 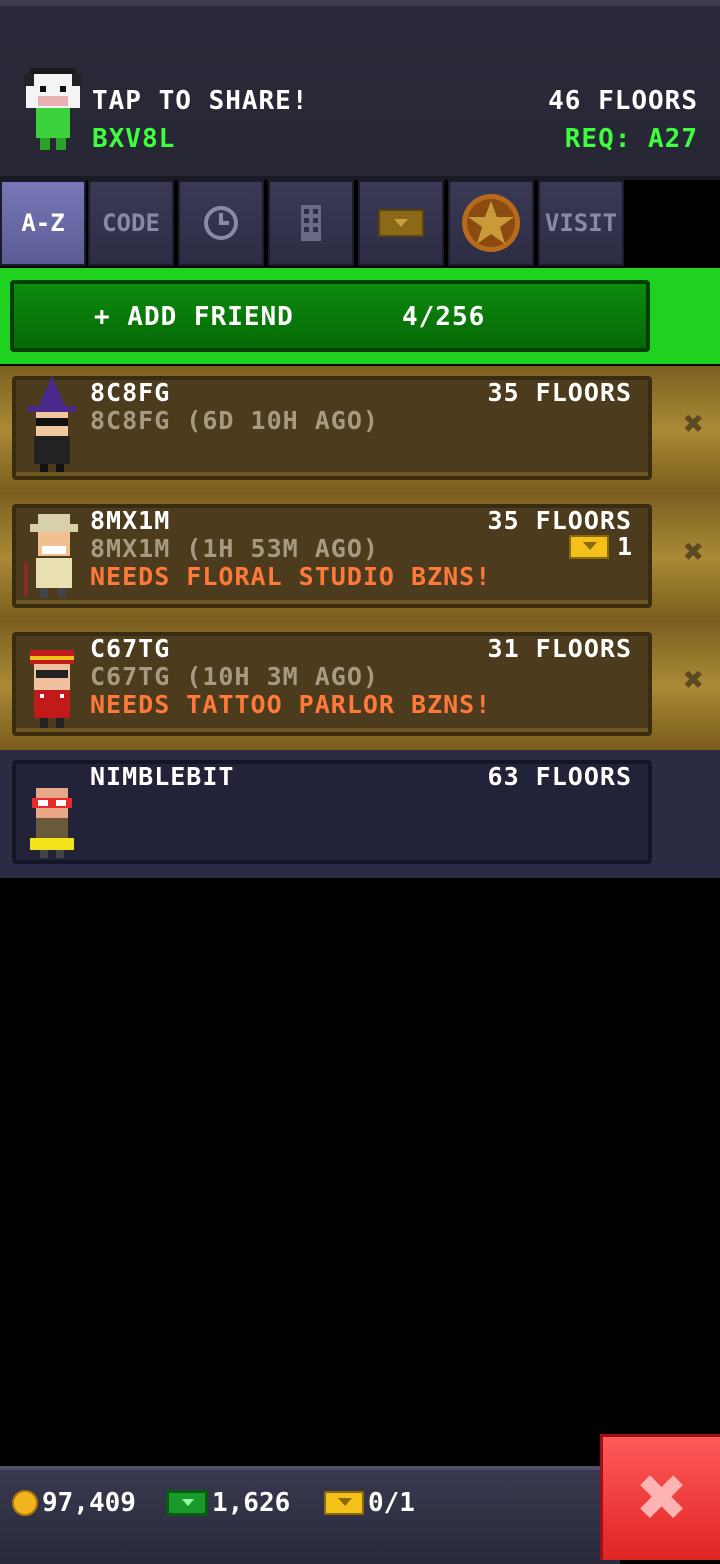 What do you see at coordinates (130, 648) in the screenshot?
I see `friend-name: C67TG` at bounding box center [130, 648].